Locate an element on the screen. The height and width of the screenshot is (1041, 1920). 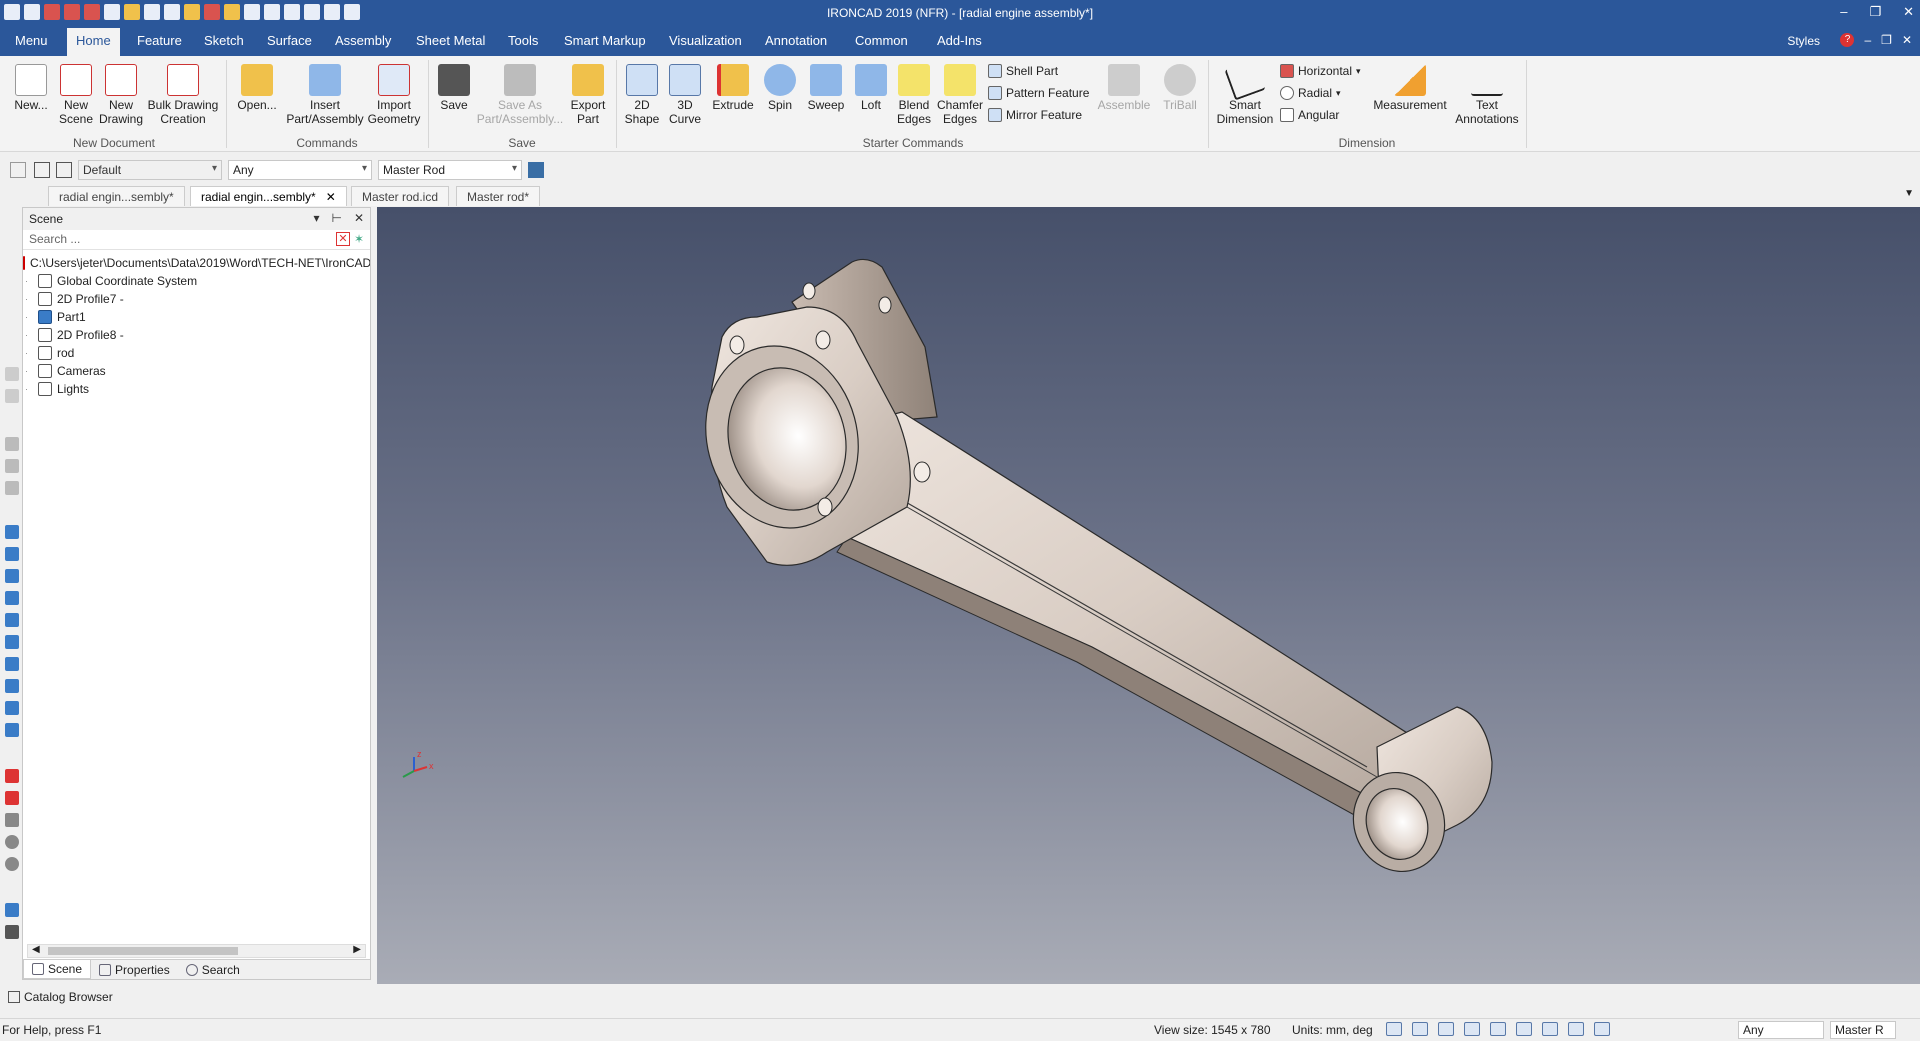
3d-curve-button: 3D Curve is located at coordinates (685, 94).